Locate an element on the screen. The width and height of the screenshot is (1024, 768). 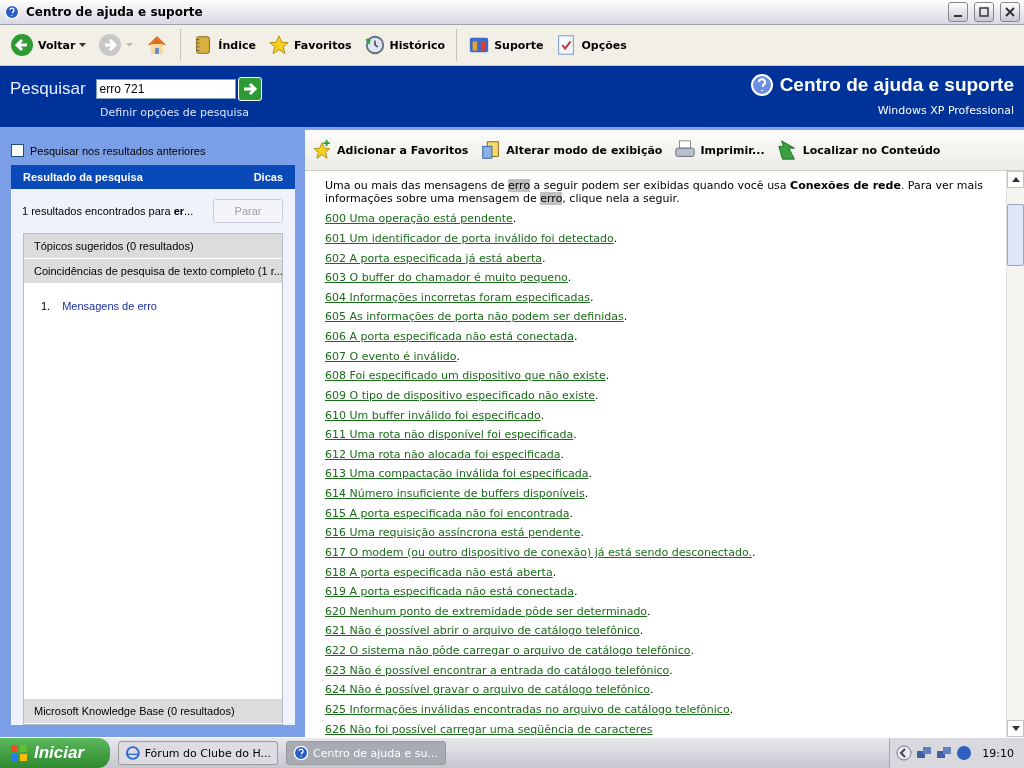
error-message-link: 609 O tipo de dispositivo especificado não existe is located at coordinates (460, 395).